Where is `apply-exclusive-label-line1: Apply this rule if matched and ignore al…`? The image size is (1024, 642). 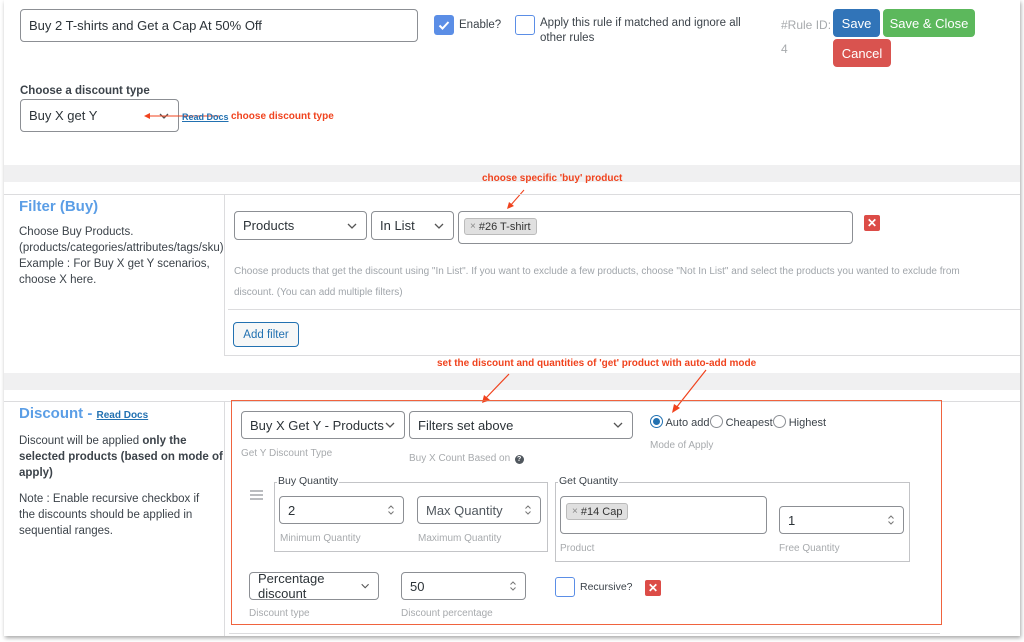 apply-exclusive-label-line1: Apply this rule if matched and ignore al… is located at coordinates (640, 23).